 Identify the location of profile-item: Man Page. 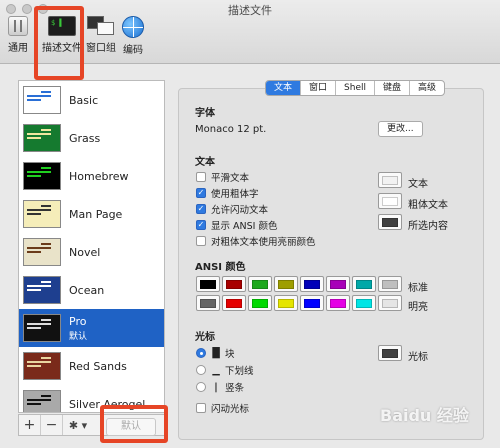
(91, 214).